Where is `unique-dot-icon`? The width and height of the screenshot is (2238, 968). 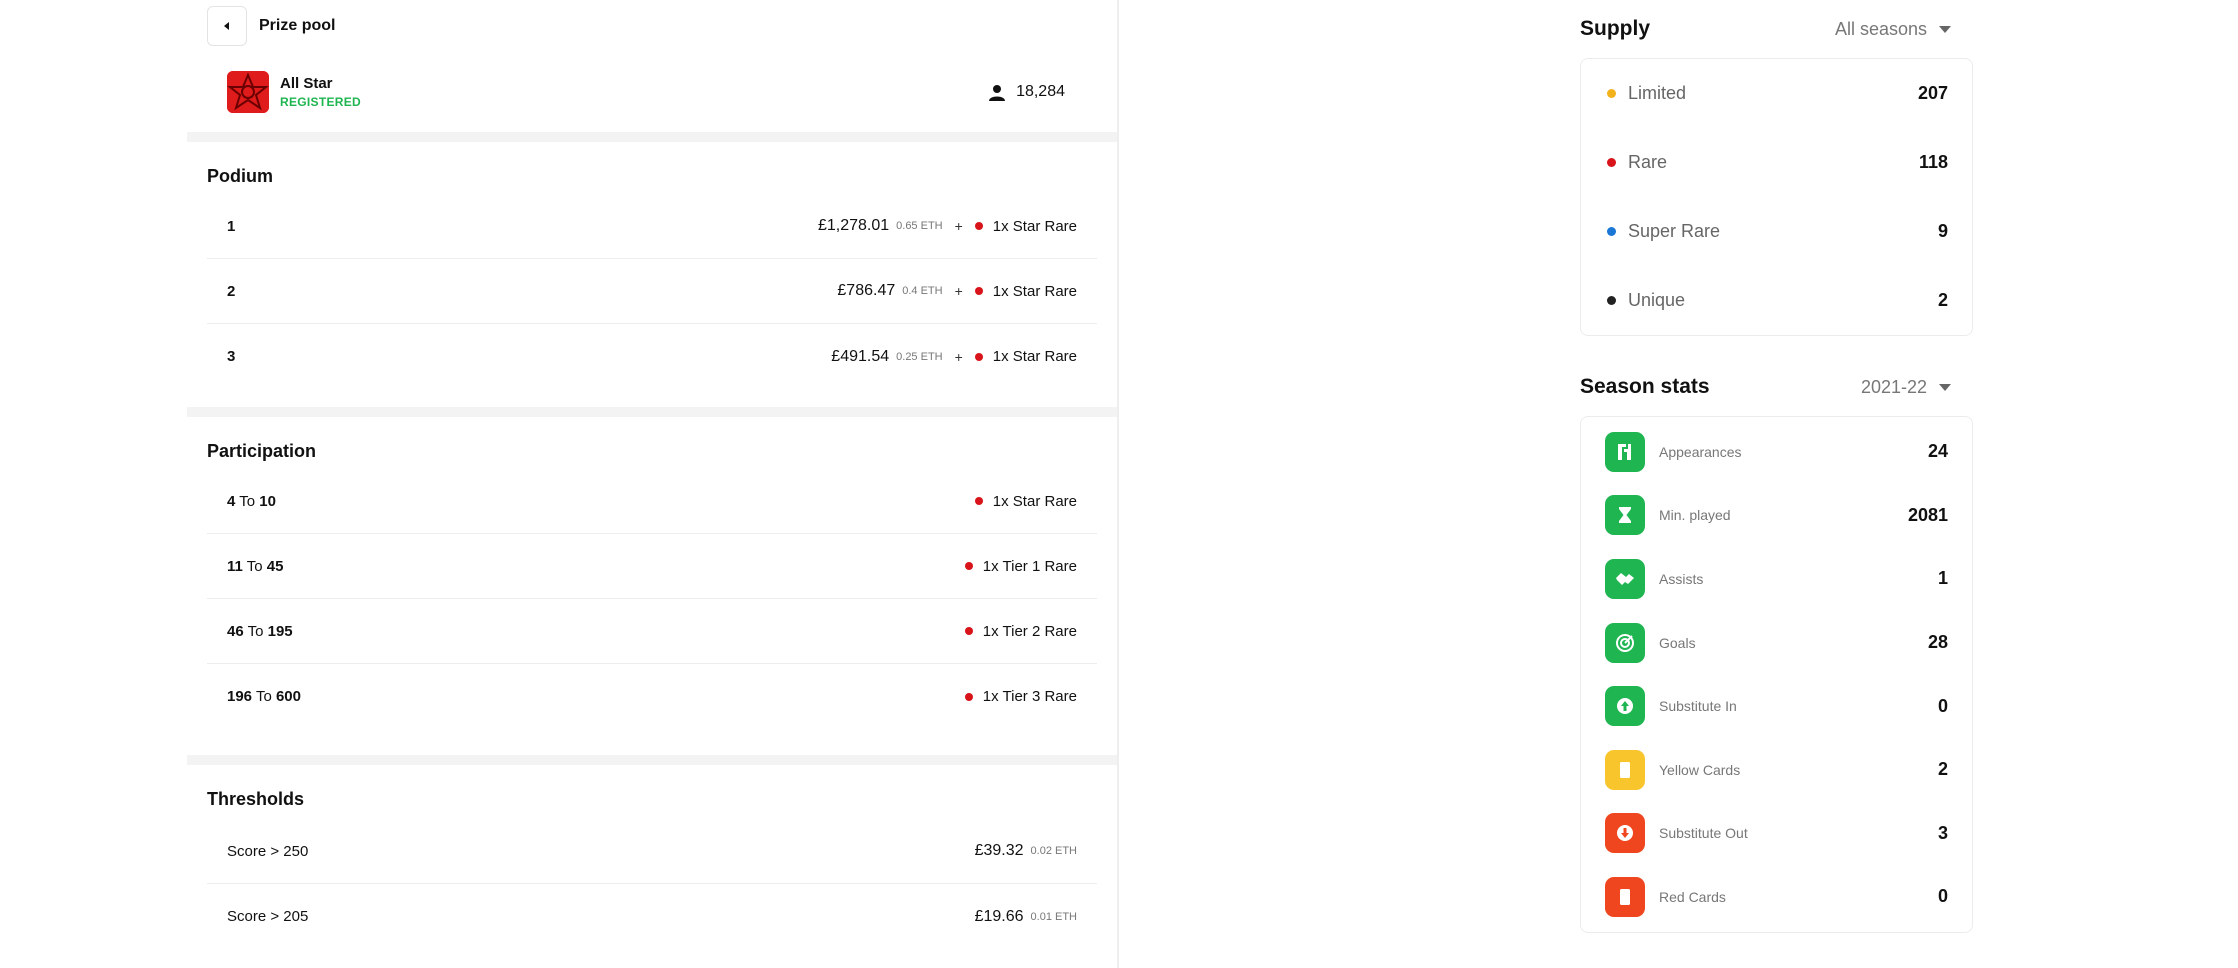
unique-dot-icon is located at coordinates (1611, 300).